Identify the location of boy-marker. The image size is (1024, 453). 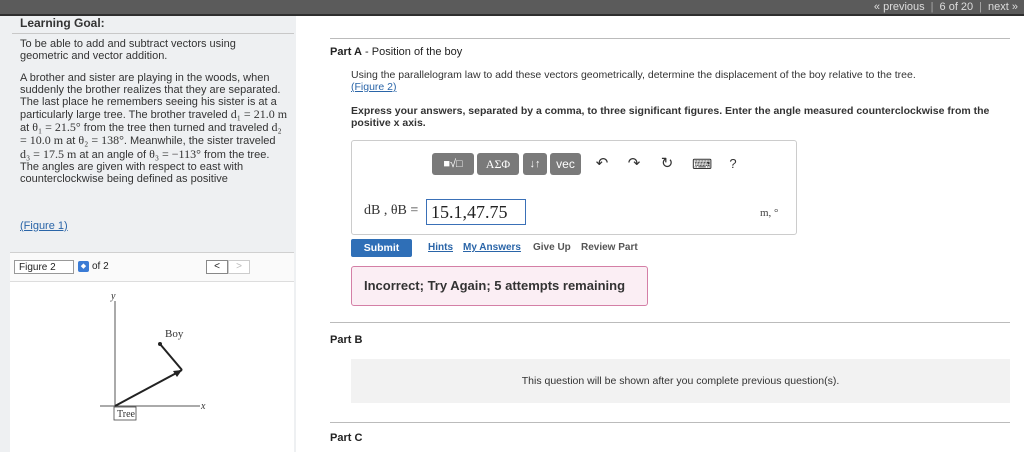
(160, 344).